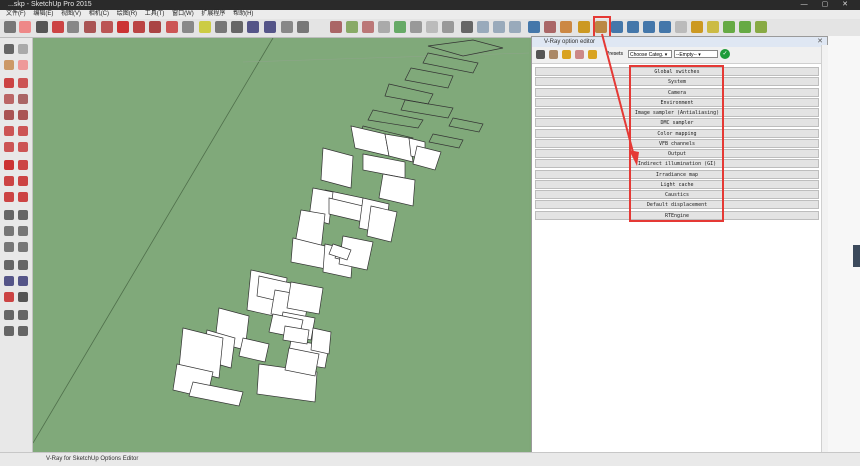 This screenshot has width=860, height=466. What do you see at coordinates (856, 256) in the screenshot?
I see `side-tab` at bounding box center [856, 256].